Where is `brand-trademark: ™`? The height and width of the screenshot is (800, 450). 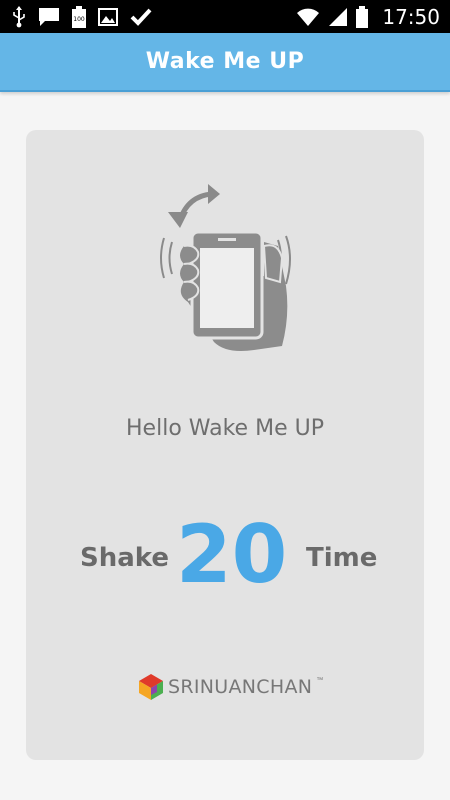
brand-trademark: ™ is located at coordinates (320, 680).